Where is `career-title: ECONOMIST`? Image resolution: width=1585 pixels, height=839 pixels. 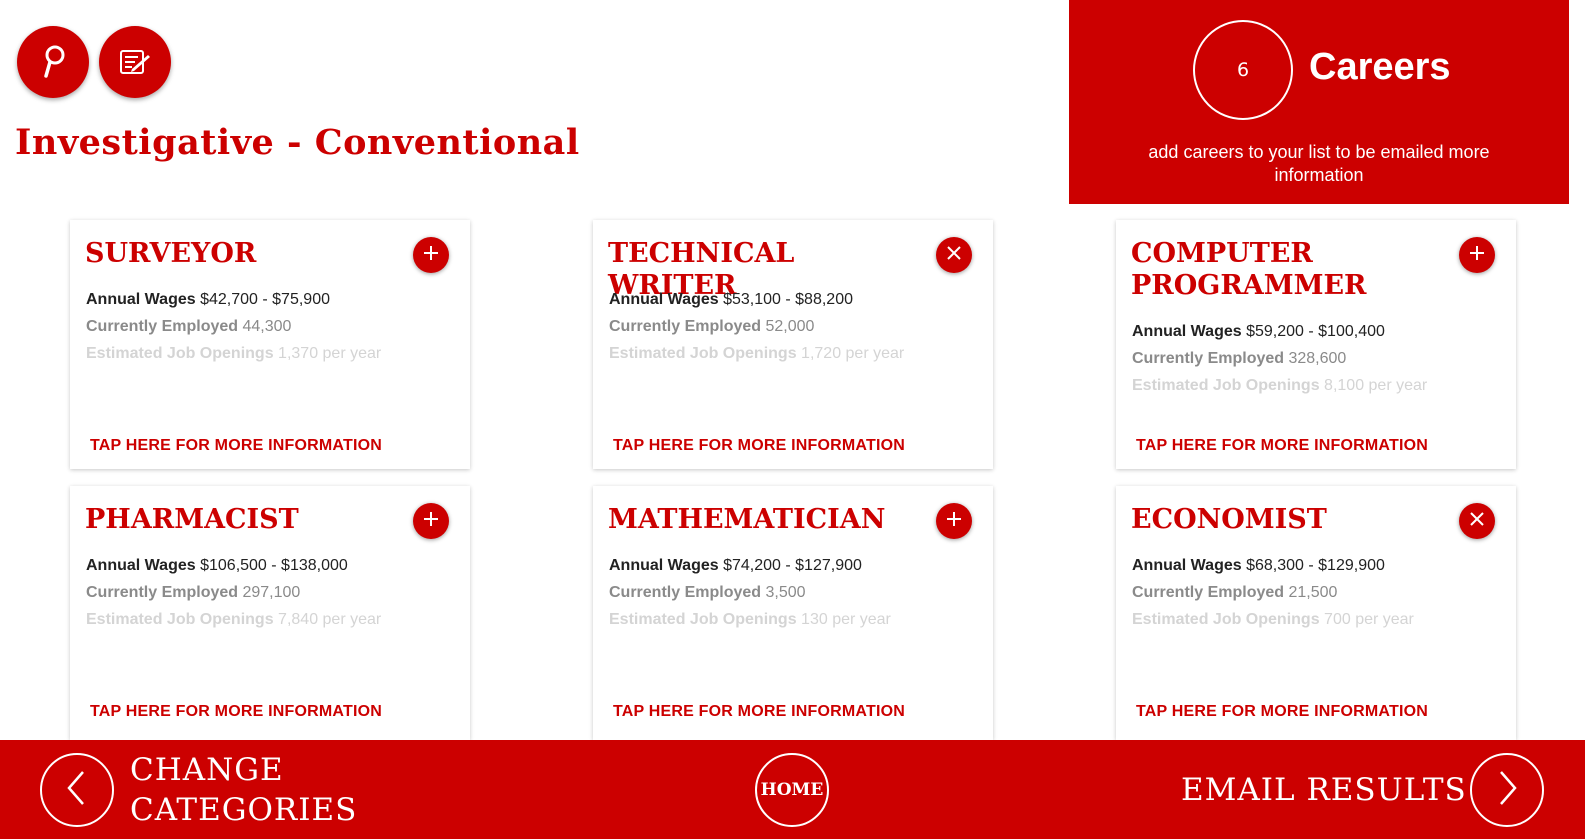 career-title: ECONOMIST is located at coordinates (1229, 519).